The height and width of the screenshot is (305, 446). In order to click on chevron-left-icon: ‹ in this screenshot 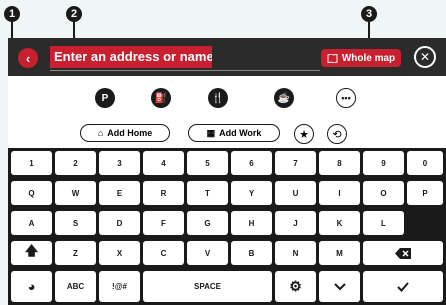, I will do `click(28, 58)`.